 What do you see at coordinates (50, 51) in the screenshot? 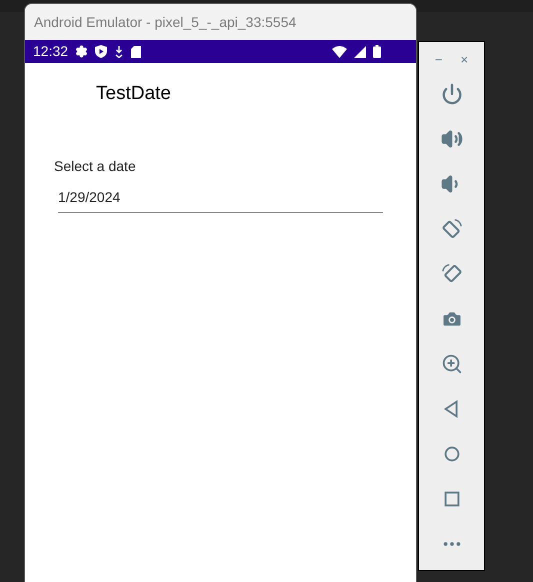
I see `status-time: 12:32` at bounding box center [50, 51].